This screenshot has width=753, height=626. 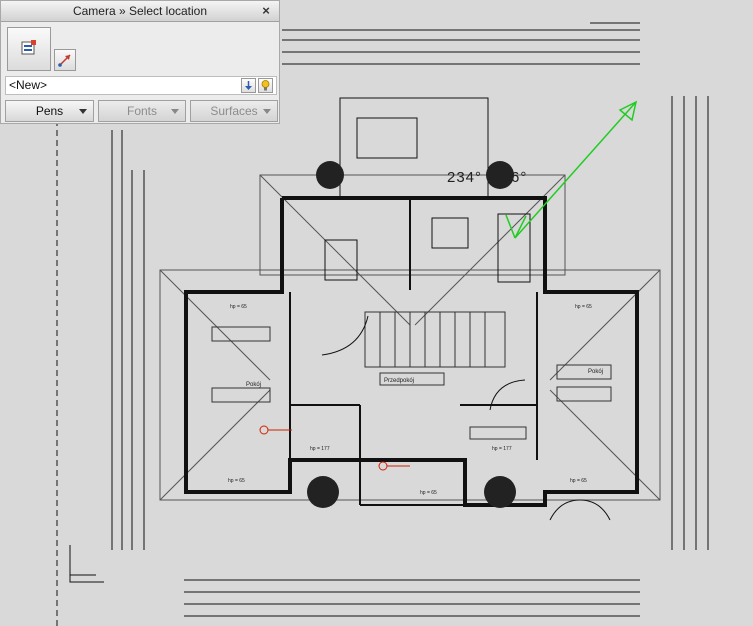 I want to click on pick-location-button, so click(x=65, y=60).